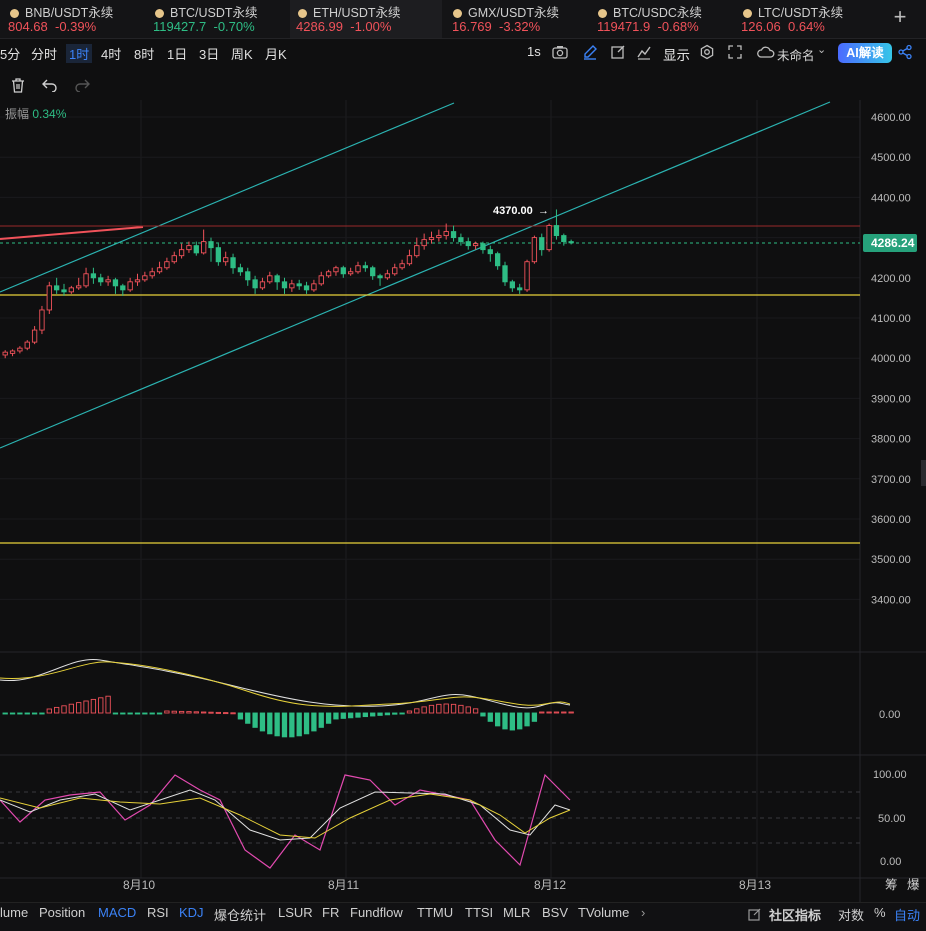 This screenshot has width=926, height=931. Describe the element at coordinates (295, 912) in the screenshot. I see `indicator-lsur: LSUR` at that location.